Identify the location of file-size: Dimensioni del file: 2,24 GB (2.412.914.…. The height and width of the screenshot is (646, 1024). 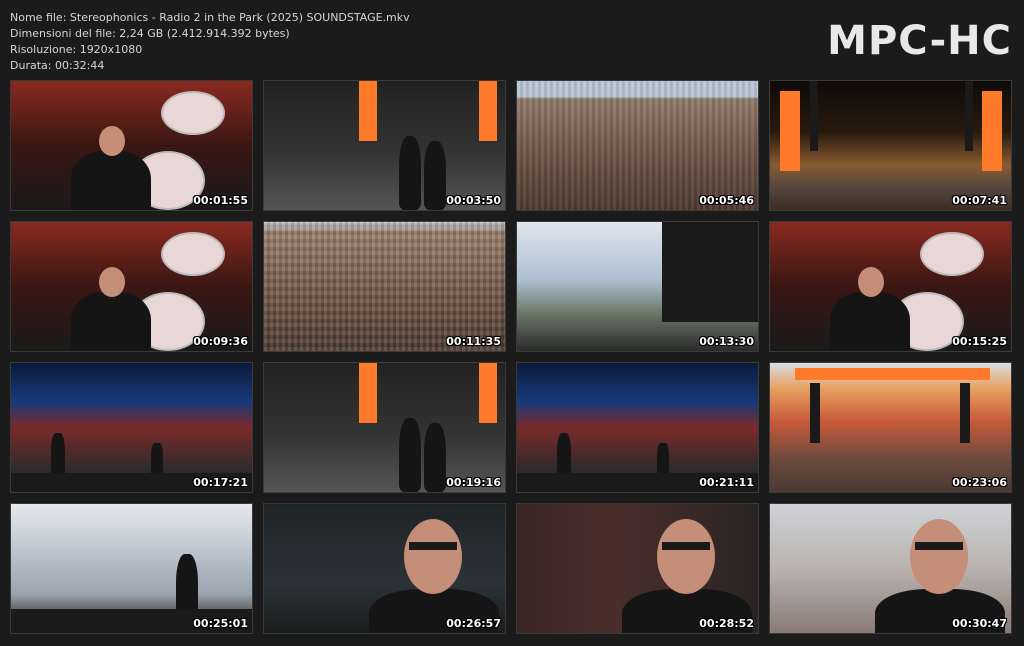
(150, 33).